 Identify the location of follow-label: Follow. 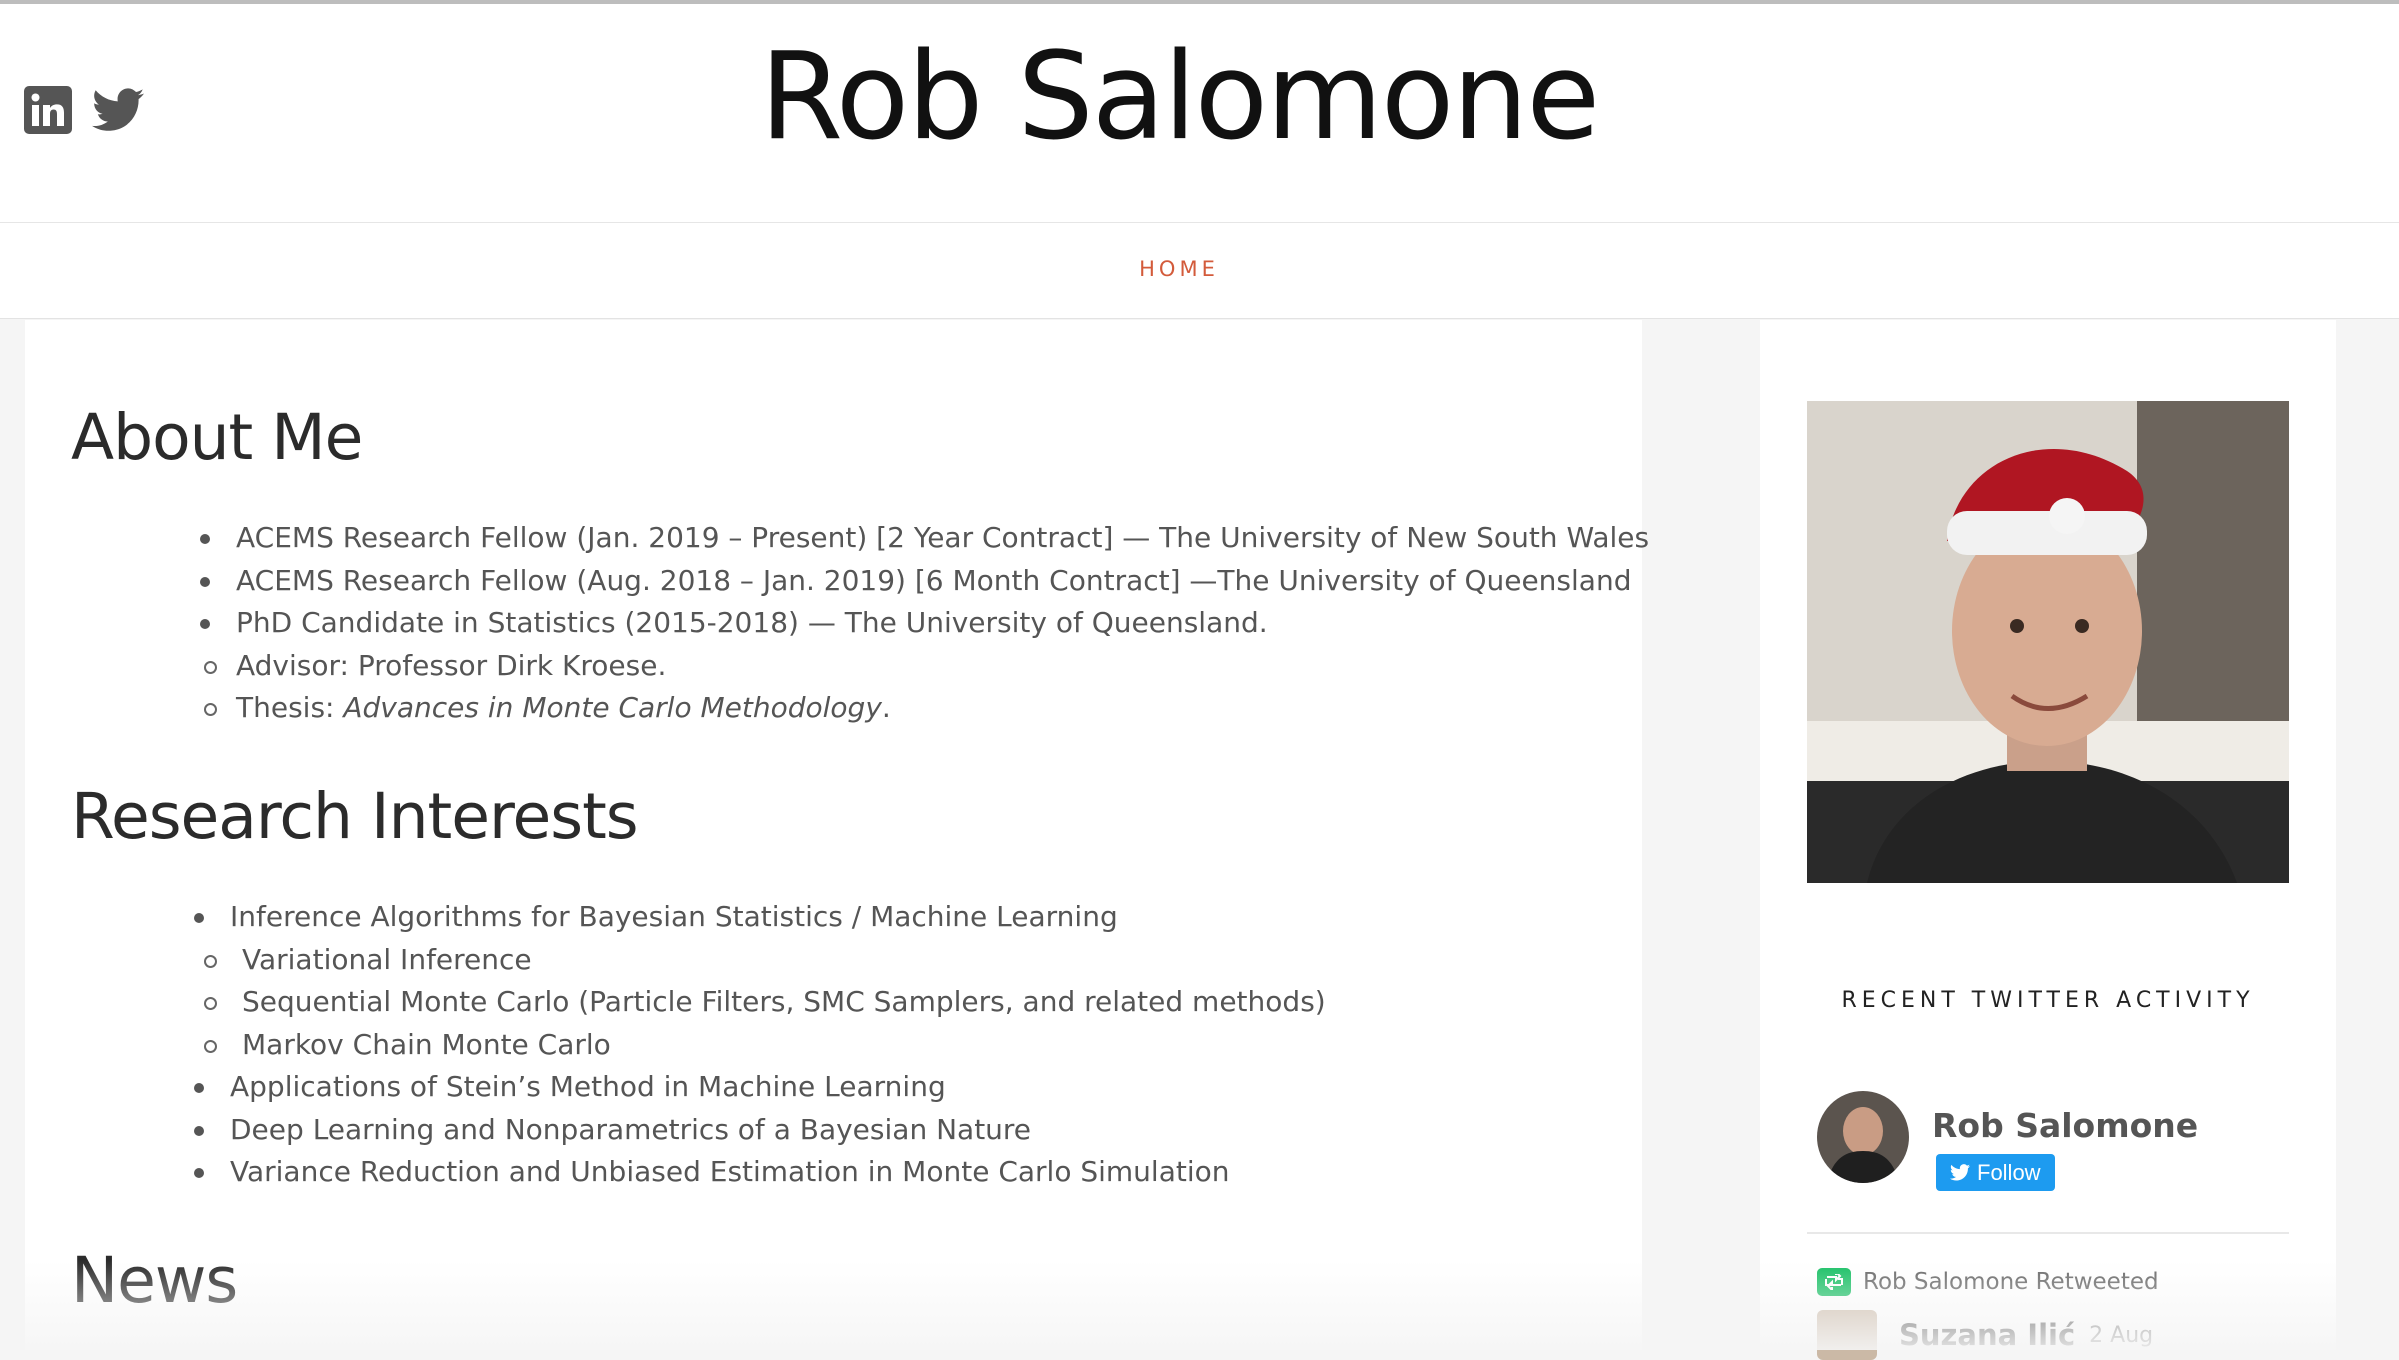
(2009, 1172).